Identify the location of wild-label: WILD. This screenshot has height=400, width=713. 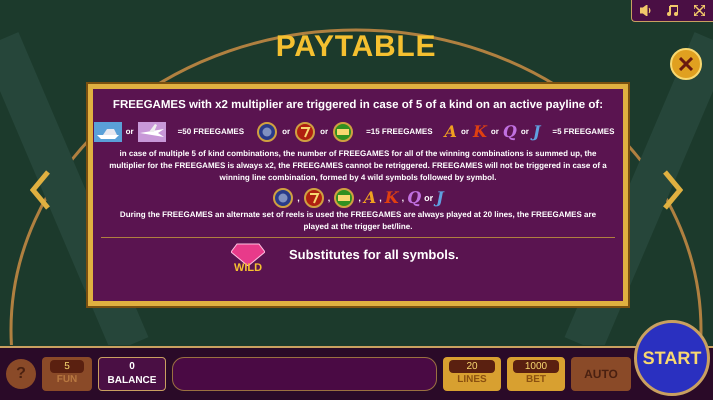
(248, 268).